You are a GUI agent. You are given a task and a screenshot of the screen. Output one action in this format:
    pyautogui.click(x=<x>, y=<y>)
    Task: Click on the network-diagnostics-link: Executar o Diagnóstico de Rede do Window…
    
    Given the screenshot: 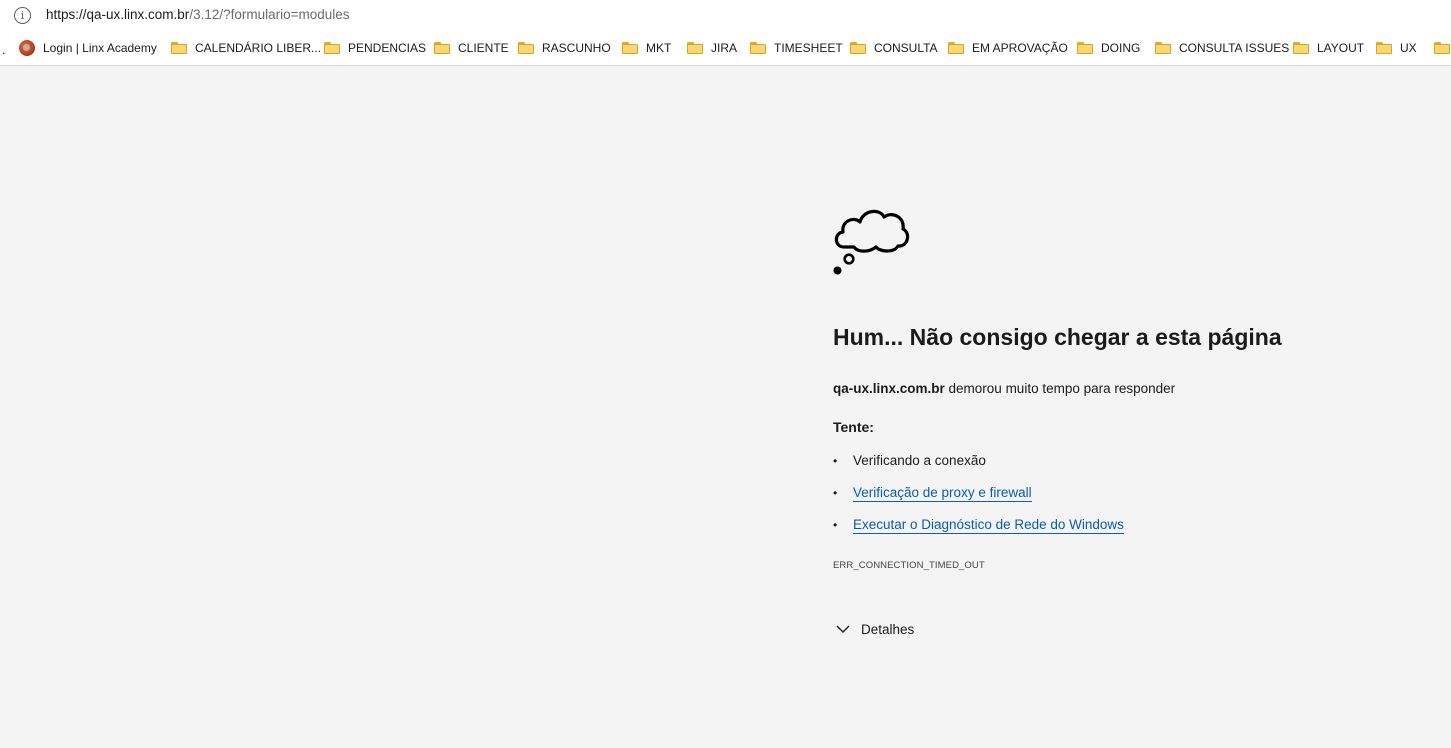 What is the action you would take?
    pyautogui.click(x=988, y=525)
    